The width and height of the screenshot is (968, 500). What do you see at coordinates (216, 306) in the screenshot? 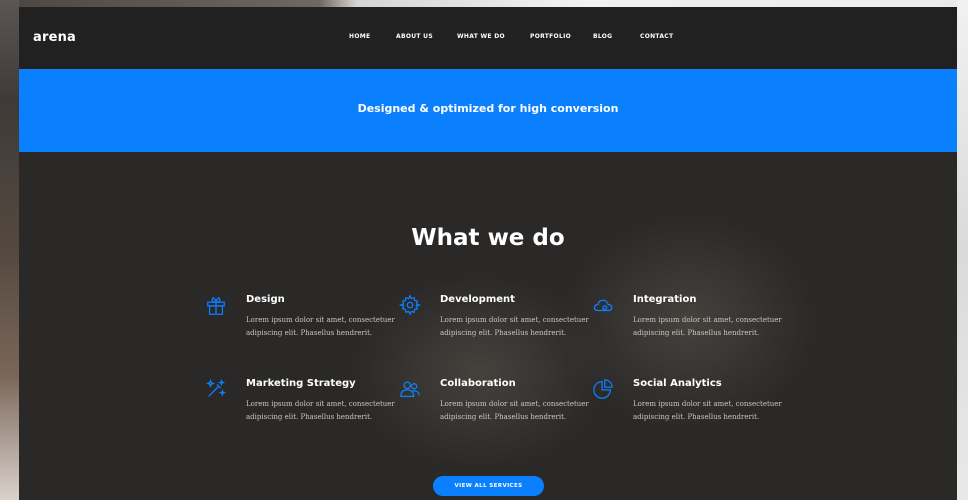
I see `gift-icon` at bounding box center [216, 306].